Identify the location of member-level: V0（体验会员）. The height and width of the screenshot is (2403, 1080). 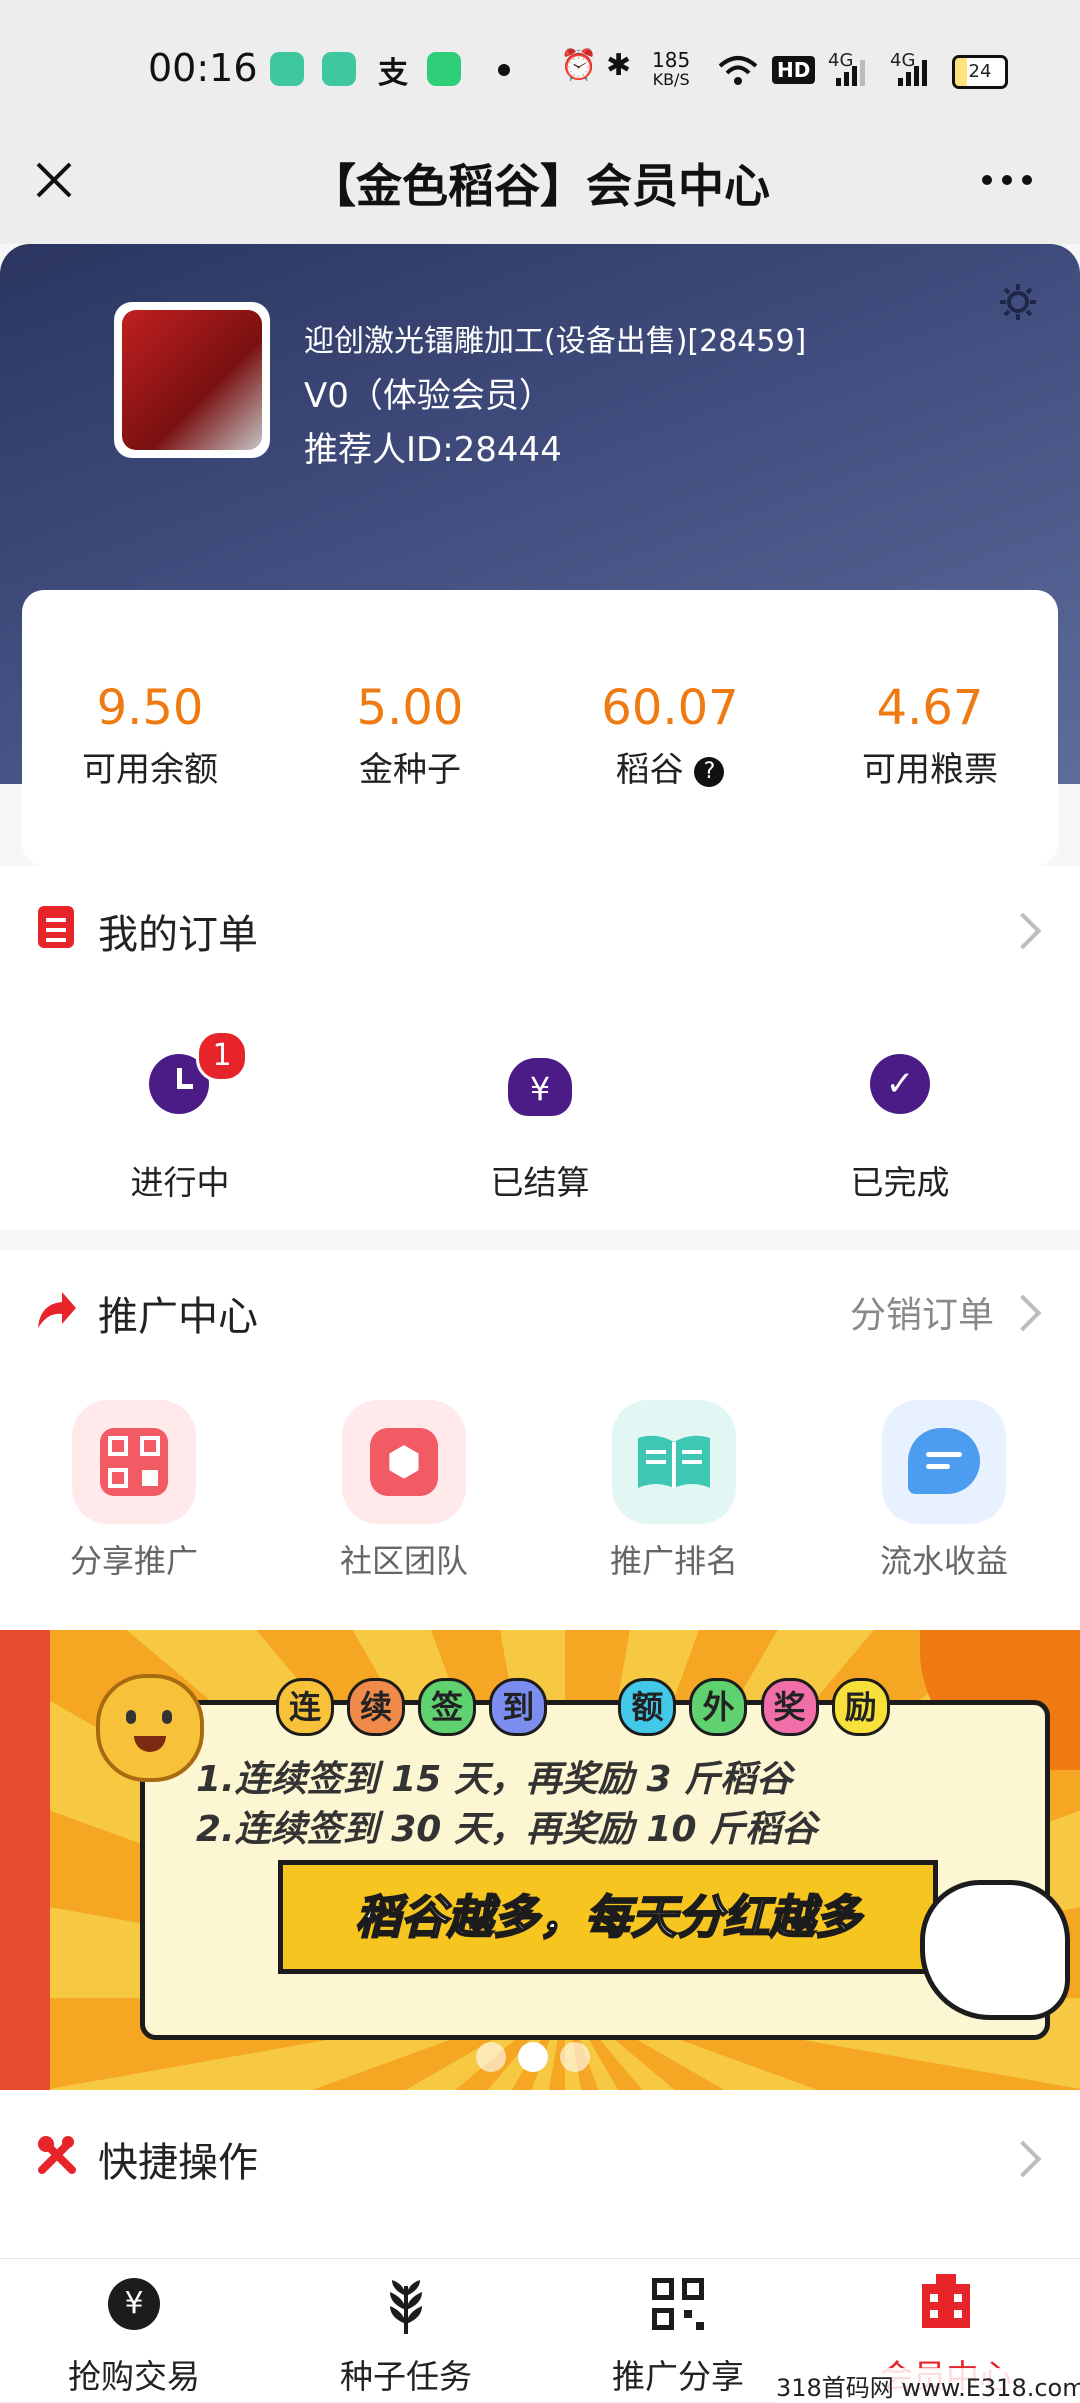
(428, 396).